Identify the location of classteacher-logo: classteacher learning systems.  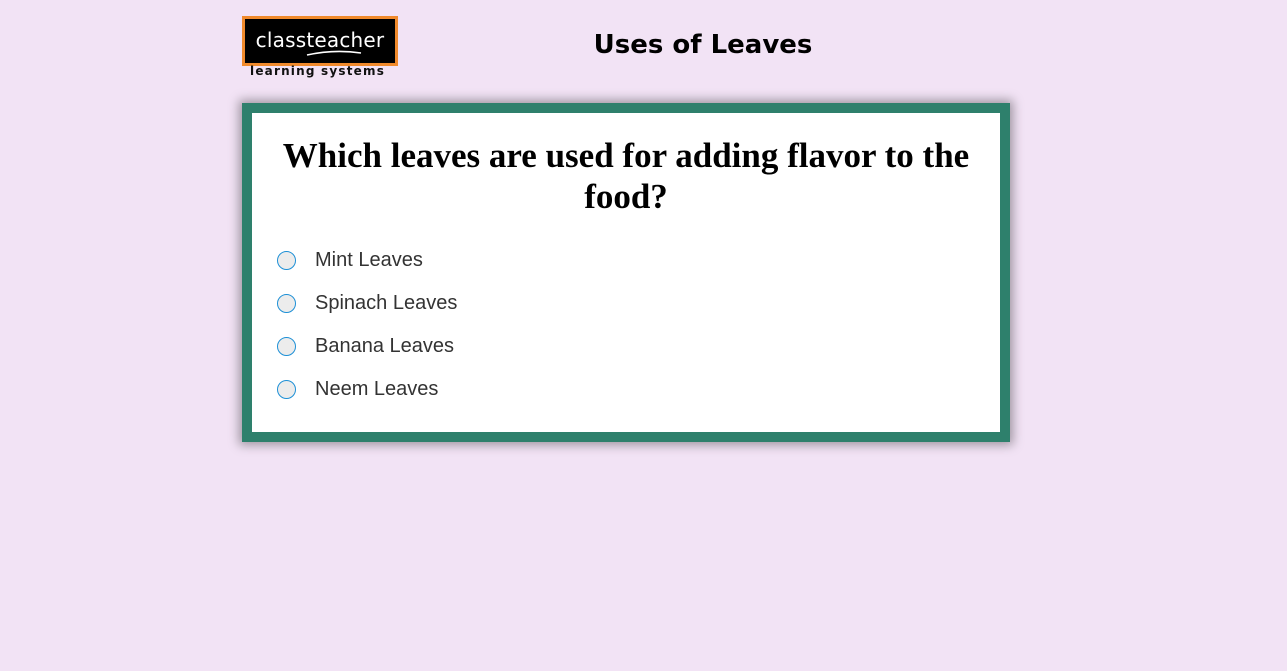
(320, 48).